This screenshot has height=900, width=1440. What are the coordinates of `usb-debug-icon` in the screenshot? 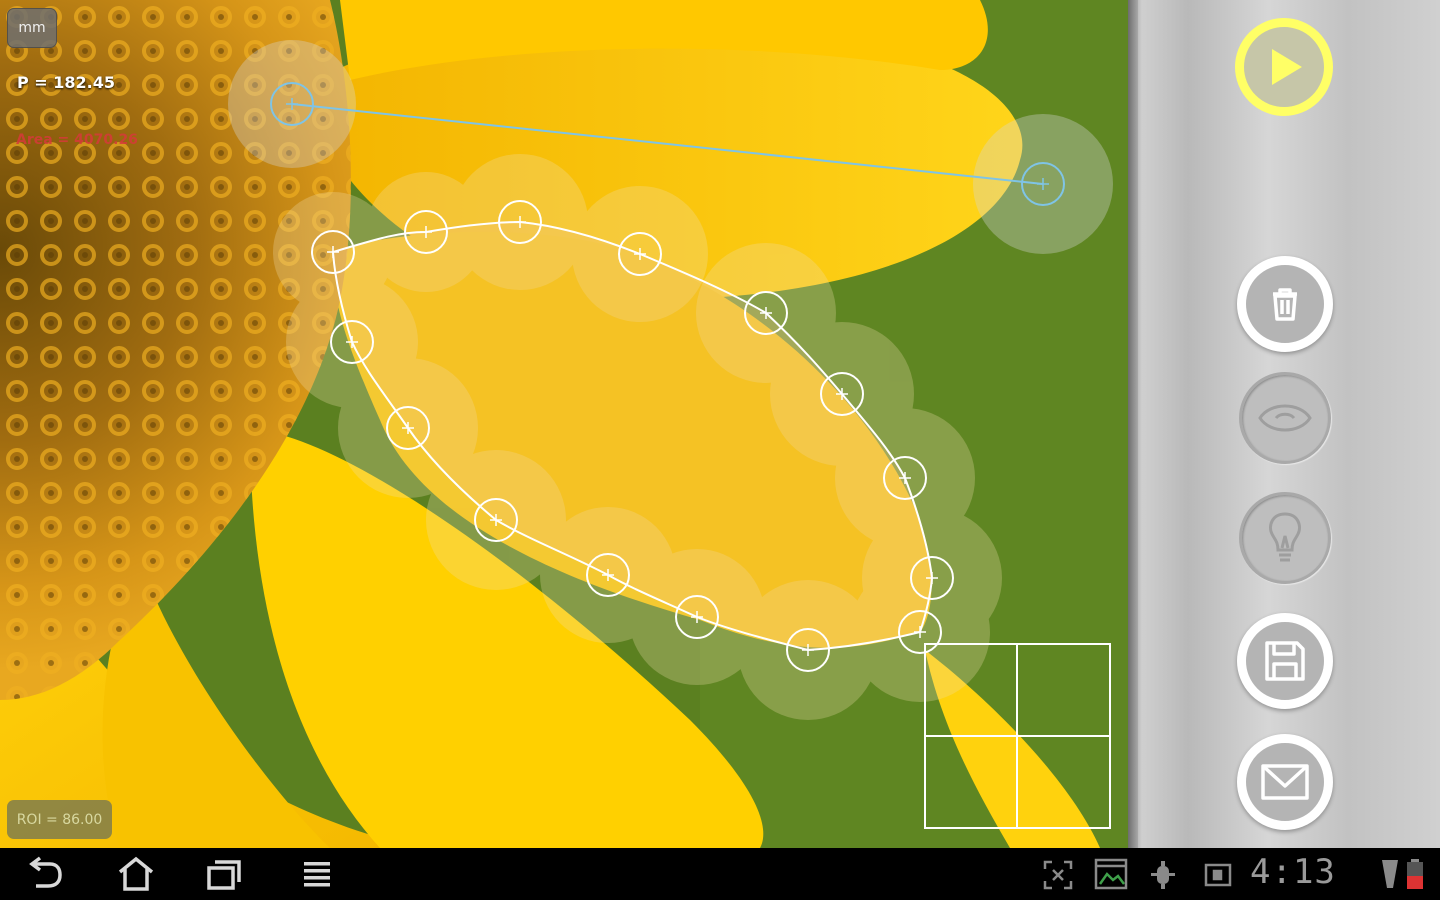 It's located at (1163, 875).